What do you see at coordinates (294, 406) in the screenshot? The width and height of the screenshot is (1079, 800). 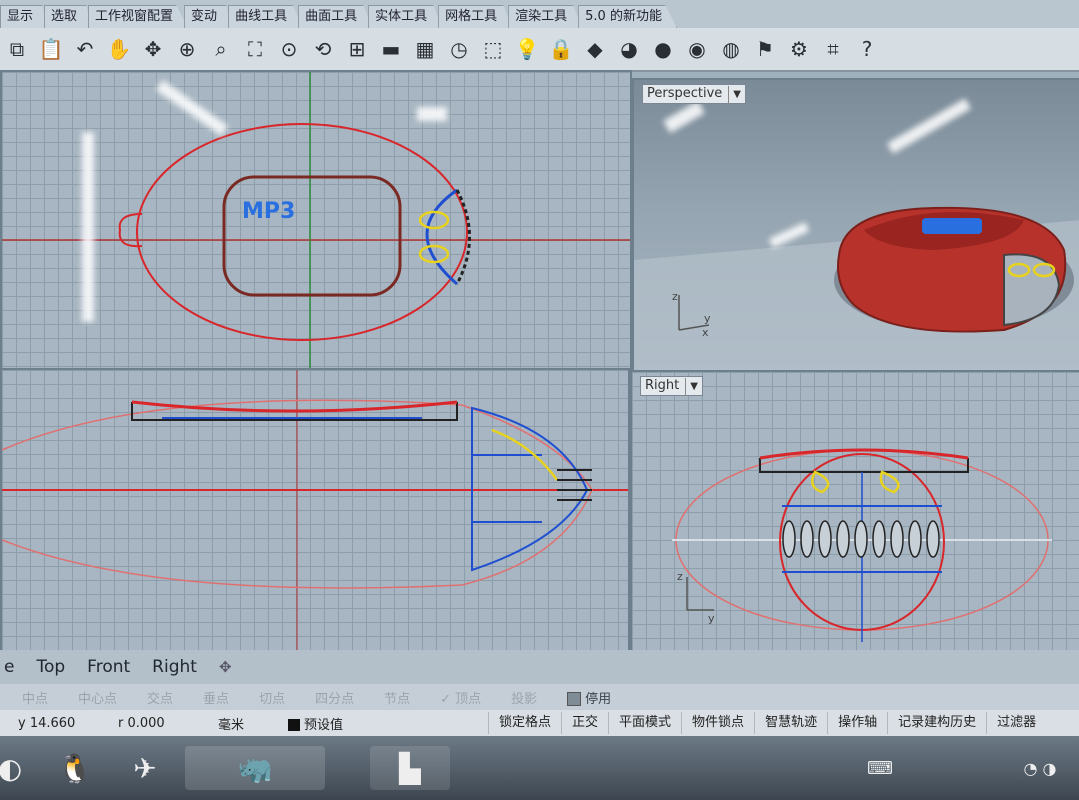 I see `top-panel-red-curve` at bounding box center [294, 406].